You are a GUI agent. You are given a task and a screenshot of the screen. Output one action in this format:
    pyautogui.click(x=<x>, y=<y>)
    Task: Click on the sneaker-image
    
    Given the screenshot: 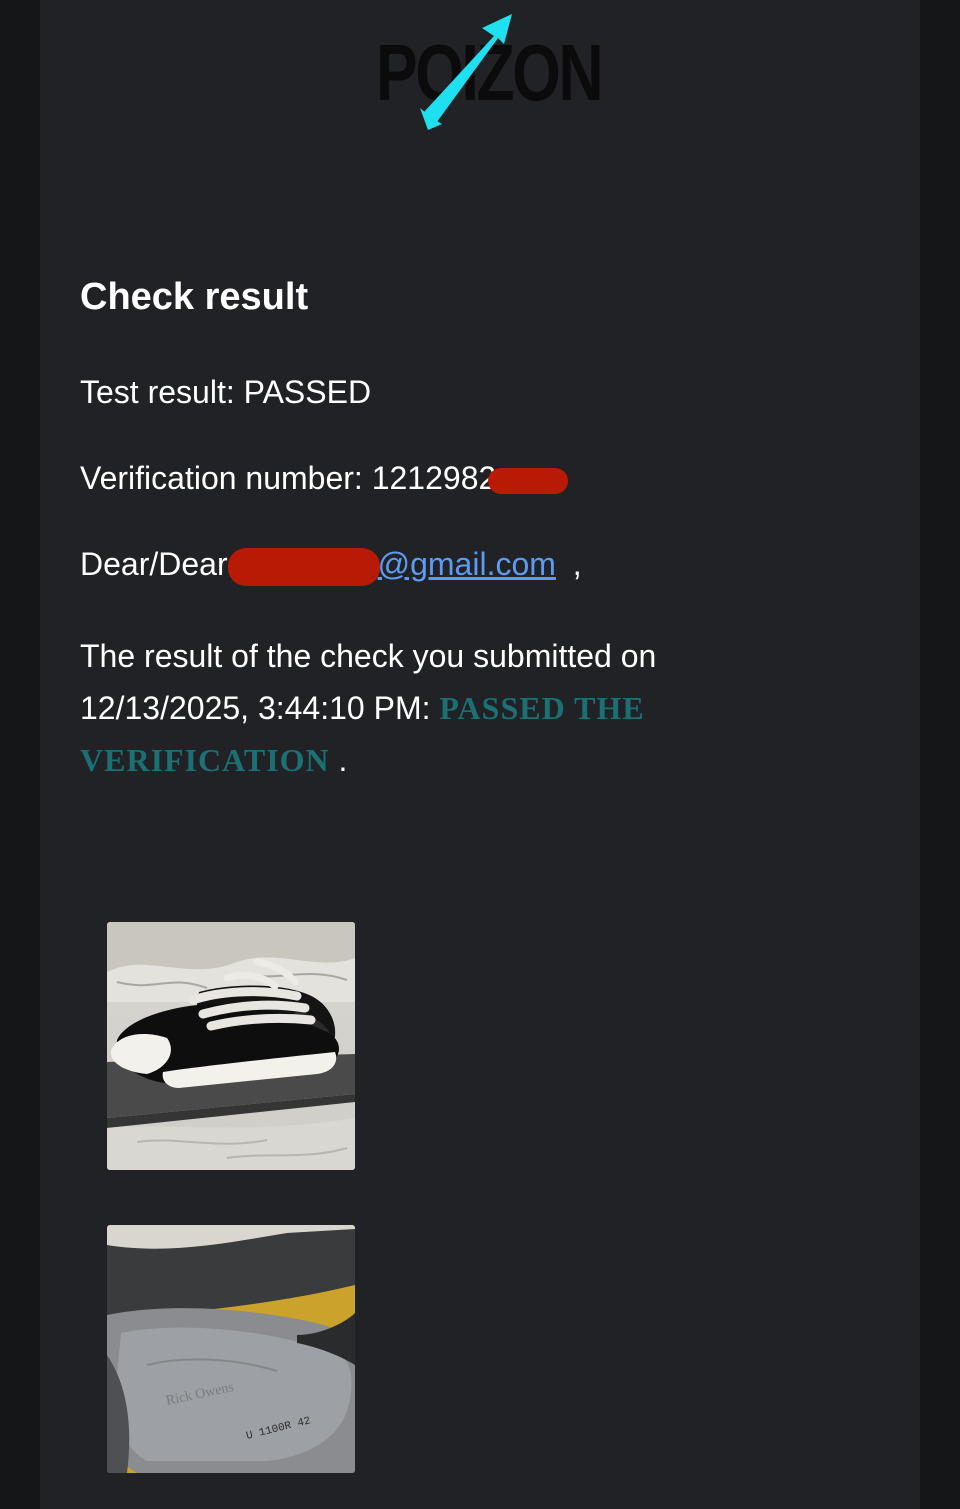 What is the action you would take?
    pyautogui.click(x=231, y=1046)
    